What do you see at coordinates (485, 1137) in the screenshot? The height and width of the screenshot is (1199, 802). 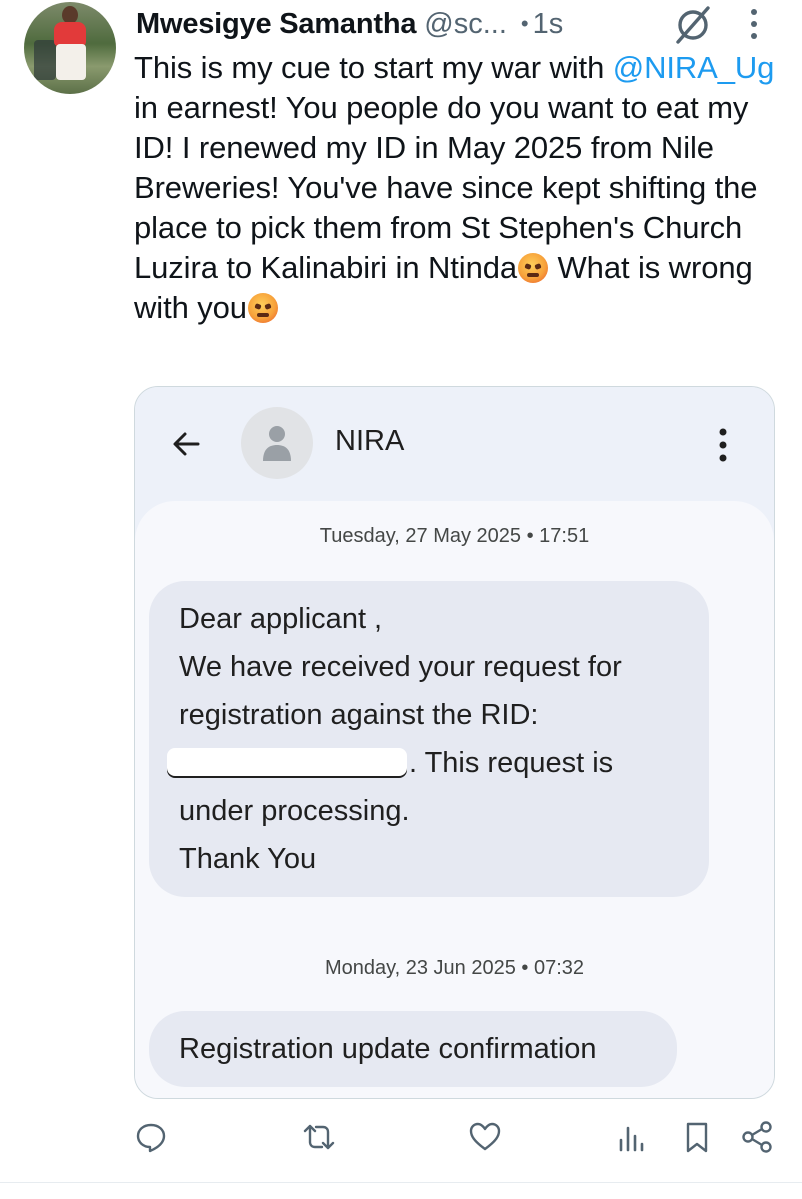 I see `like-icon` at bounding box center [485, 1137].